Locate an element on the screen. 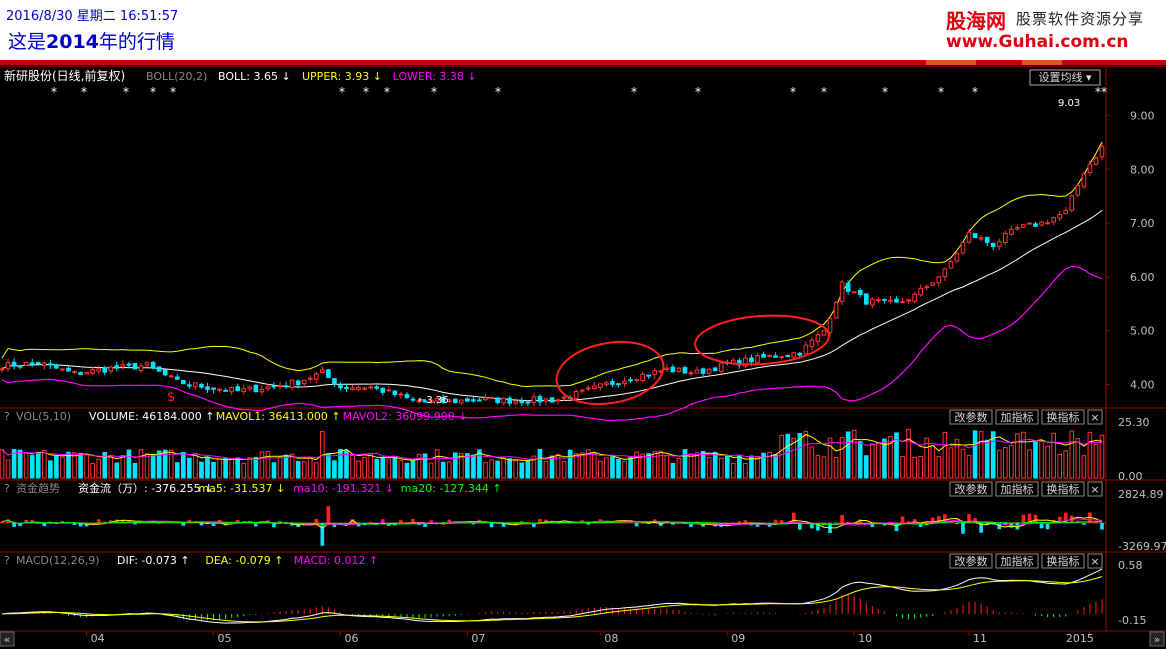  fund-y-tick-label: 2824.89 is located at coordinates (1141, 494).